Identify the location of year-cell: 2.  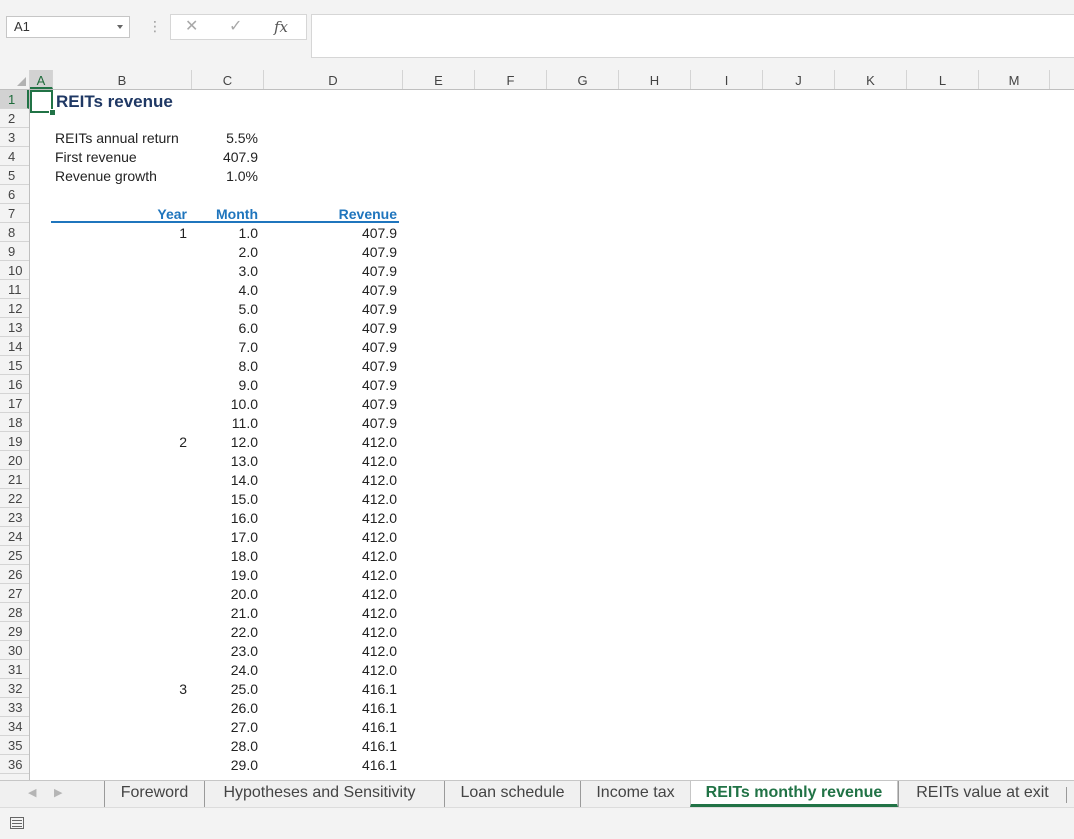
(120, 442).